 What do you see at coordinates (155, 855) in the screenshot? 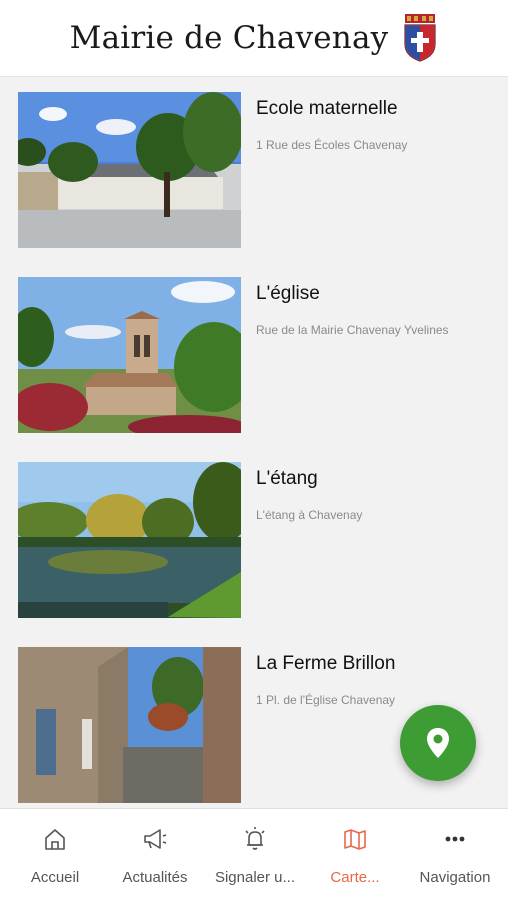
I see `nav-item-actualites: Actualités` at bounding box center [155, 855].